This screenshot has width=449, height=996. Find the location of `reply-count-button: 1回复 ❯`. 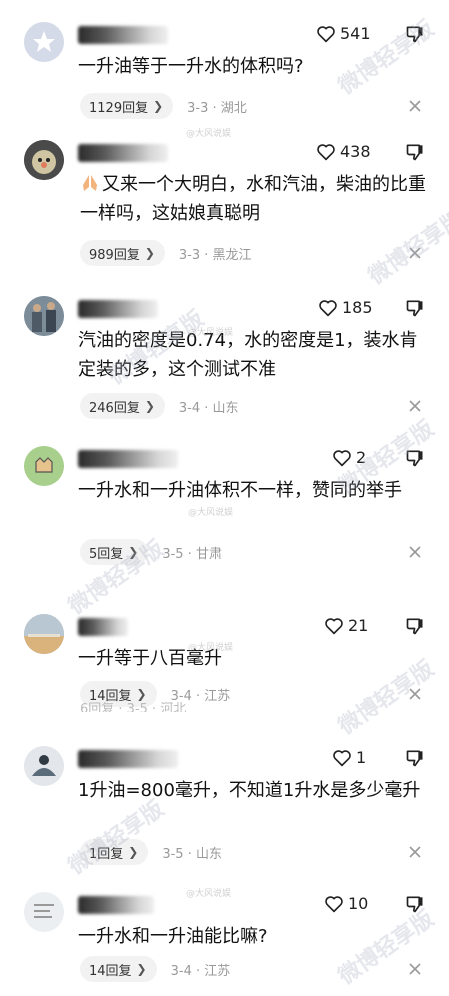

reply-count-button: 1回复 ❯ is located at coordinates (114, 852).